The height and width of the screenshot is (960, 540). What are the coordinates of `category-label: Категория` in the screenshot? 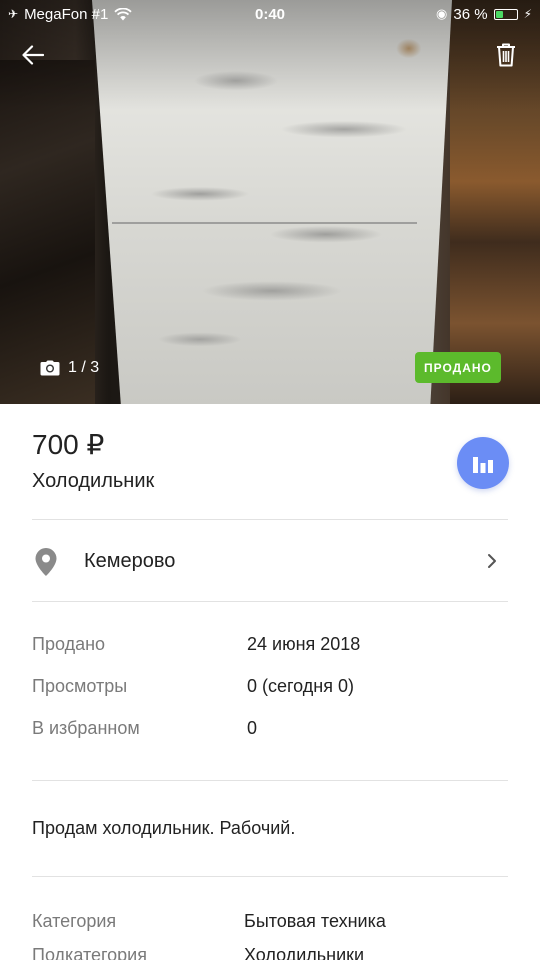 It's located at (74, 921).